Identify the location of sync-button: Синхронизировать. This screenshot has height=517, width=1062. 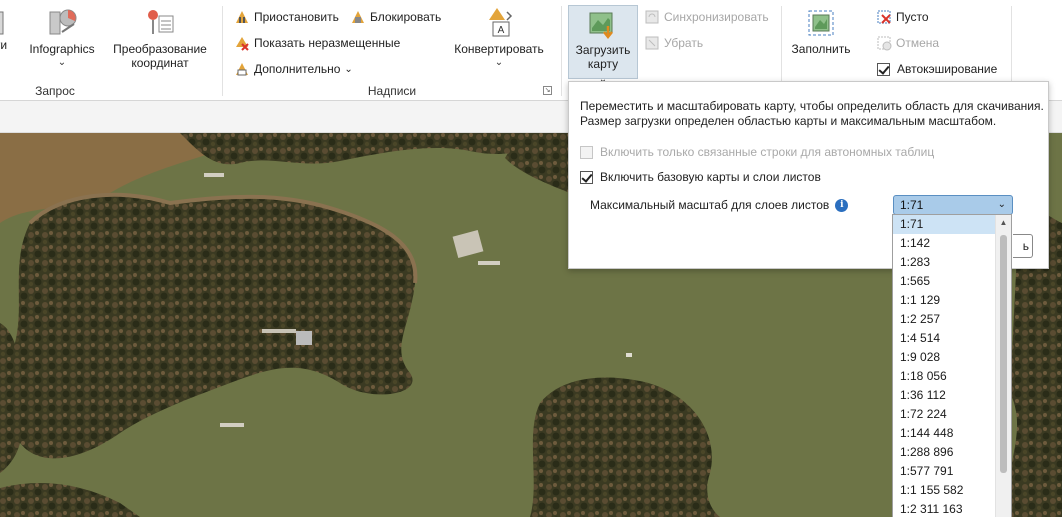
(706, 17).